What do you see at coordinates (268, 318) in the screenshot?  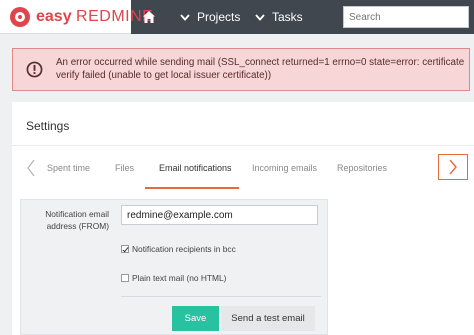 I see `send-test-email-button: Send a test email` at bounding box center [268, 318].